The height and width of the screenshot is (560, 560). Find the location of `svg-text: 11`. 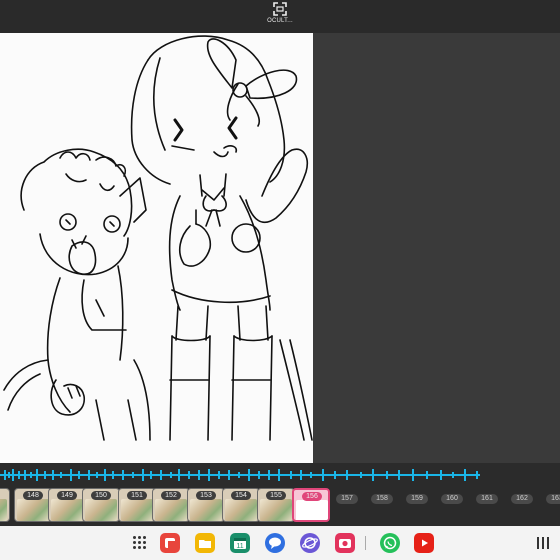

svg-text: 11 is located at coordinates (239, 546).